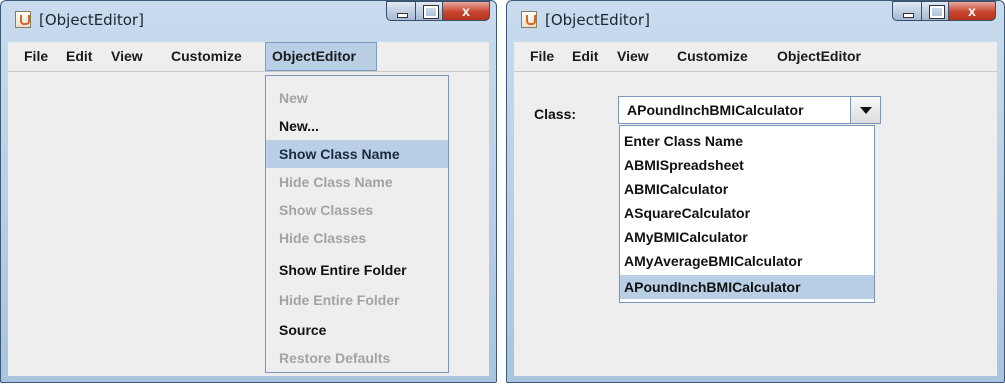  Describe the element at coordinates (747, 261) in the screenshot. I see `list-item: AMyAverageBMICalculator` at that location.